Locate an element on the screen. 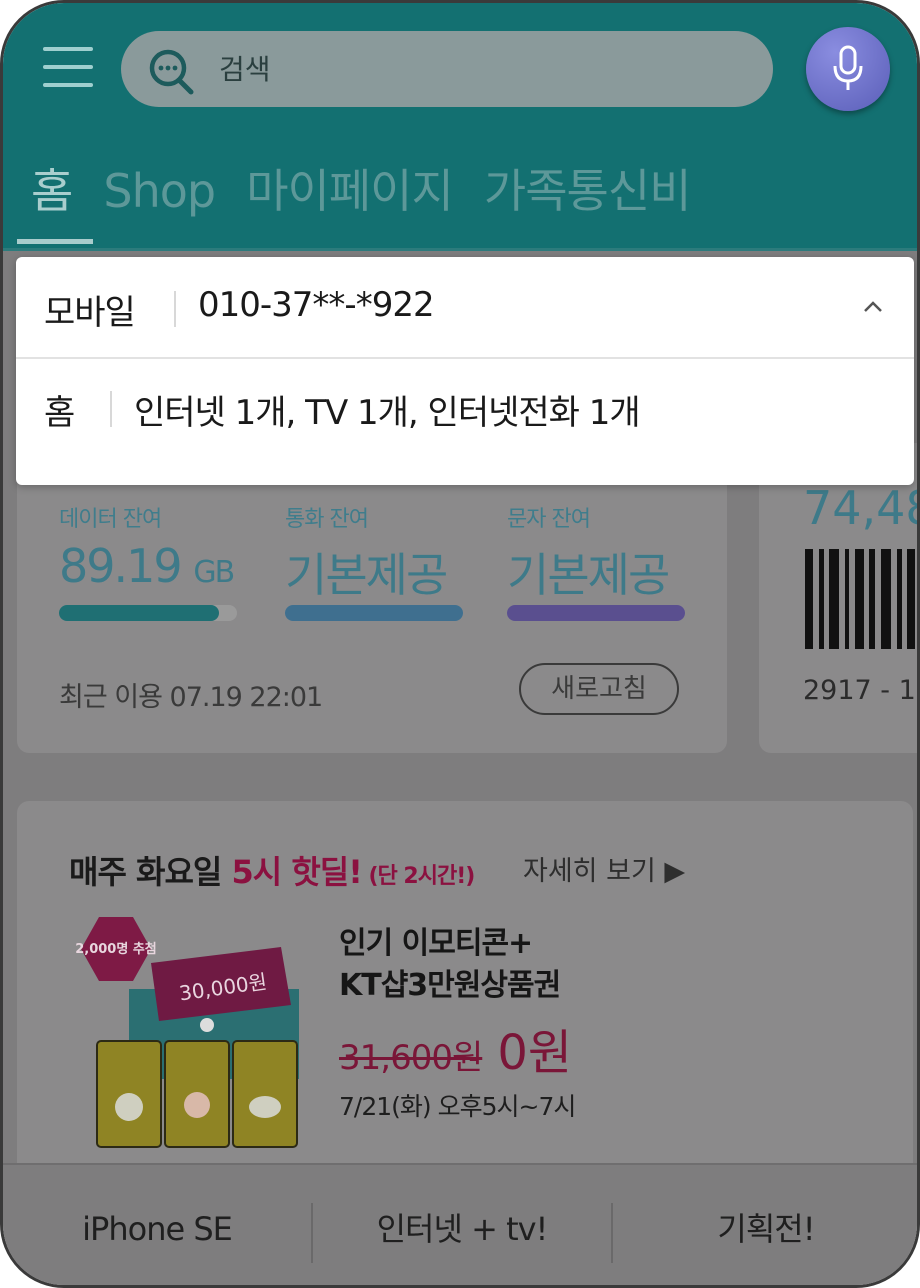 This screenshot has width=920, height=1288. sms-usage-label: 문자 잔여 is located at coordinates (549, 519).